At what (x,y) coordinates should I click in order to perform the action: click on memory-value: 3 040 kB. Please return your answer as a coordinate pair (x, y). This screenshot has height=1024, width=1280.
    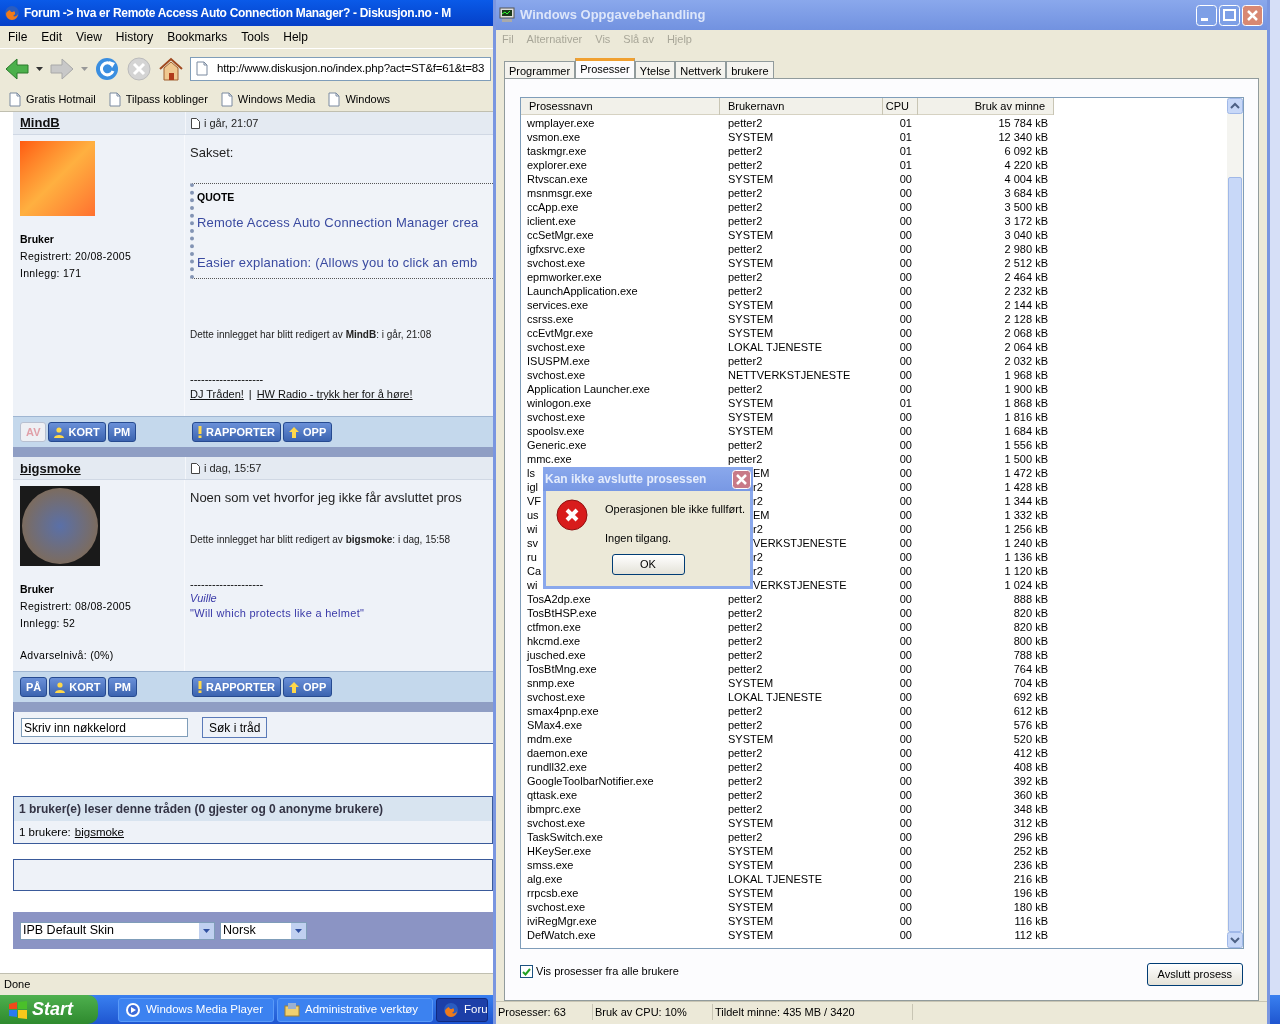
    Looking at the image, I should click on (1026, 235).